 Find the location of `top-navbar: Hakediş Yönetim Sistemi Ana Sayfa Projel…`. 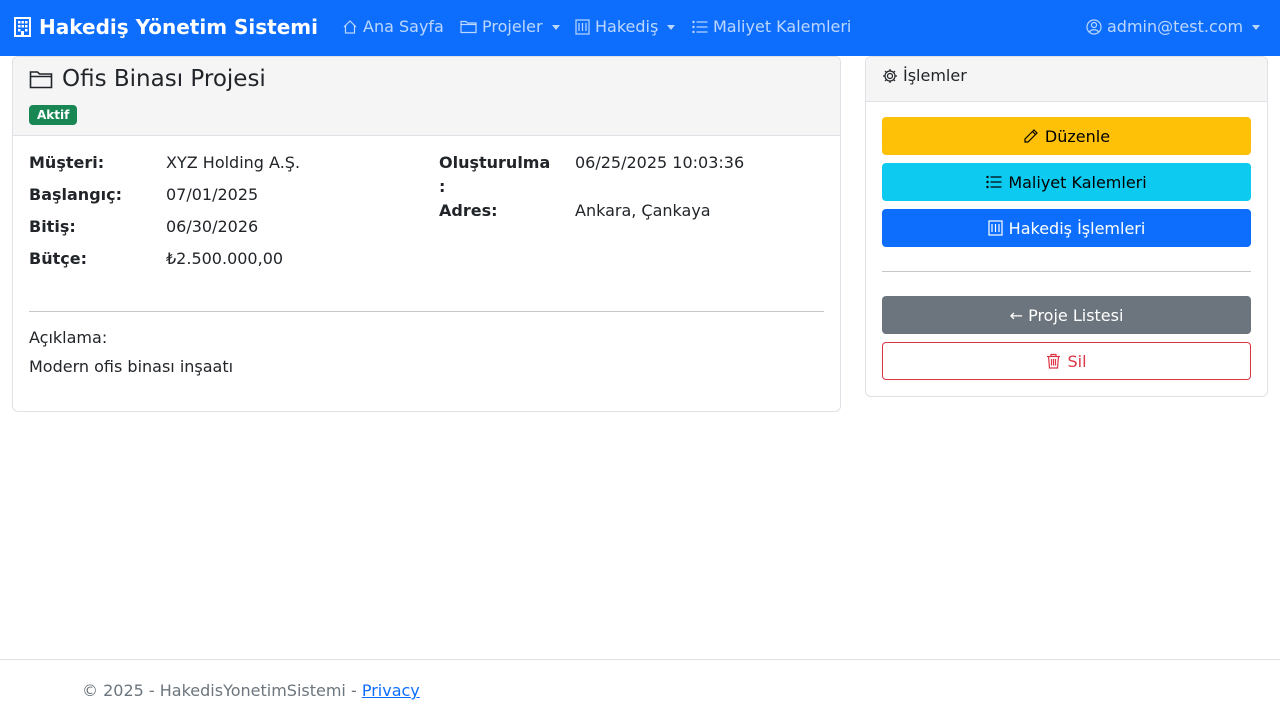

top-navbar: Hakediş Yönetim Sistemi Ana Sayfa Projel… is located at coordinates (640, 28).